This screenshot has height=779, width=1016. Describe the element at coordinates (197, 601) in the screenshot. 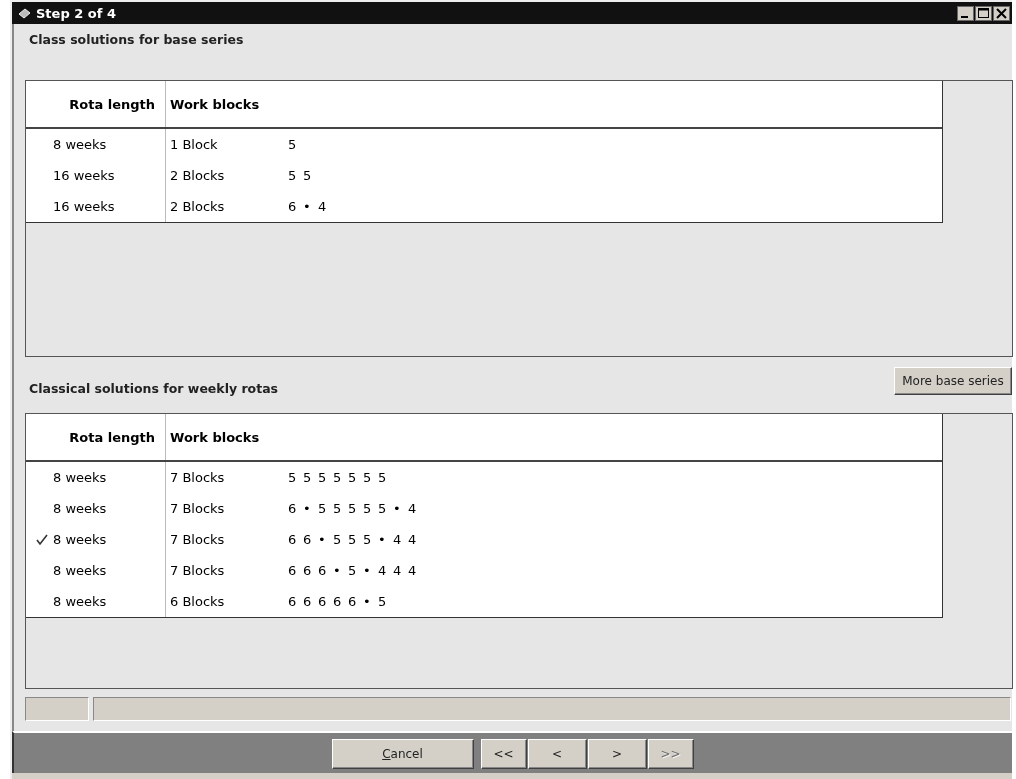

I see `table-cell-text: 6 Blocks` at that location.